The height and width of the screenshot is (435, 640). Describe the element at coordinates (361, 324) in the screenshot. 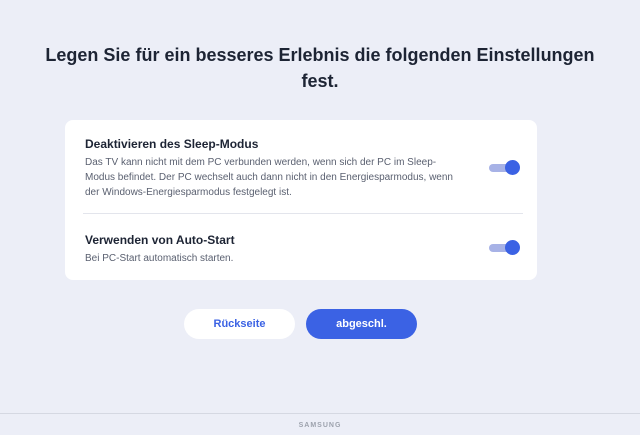

I see `done-button: abgeschl.` at that location.